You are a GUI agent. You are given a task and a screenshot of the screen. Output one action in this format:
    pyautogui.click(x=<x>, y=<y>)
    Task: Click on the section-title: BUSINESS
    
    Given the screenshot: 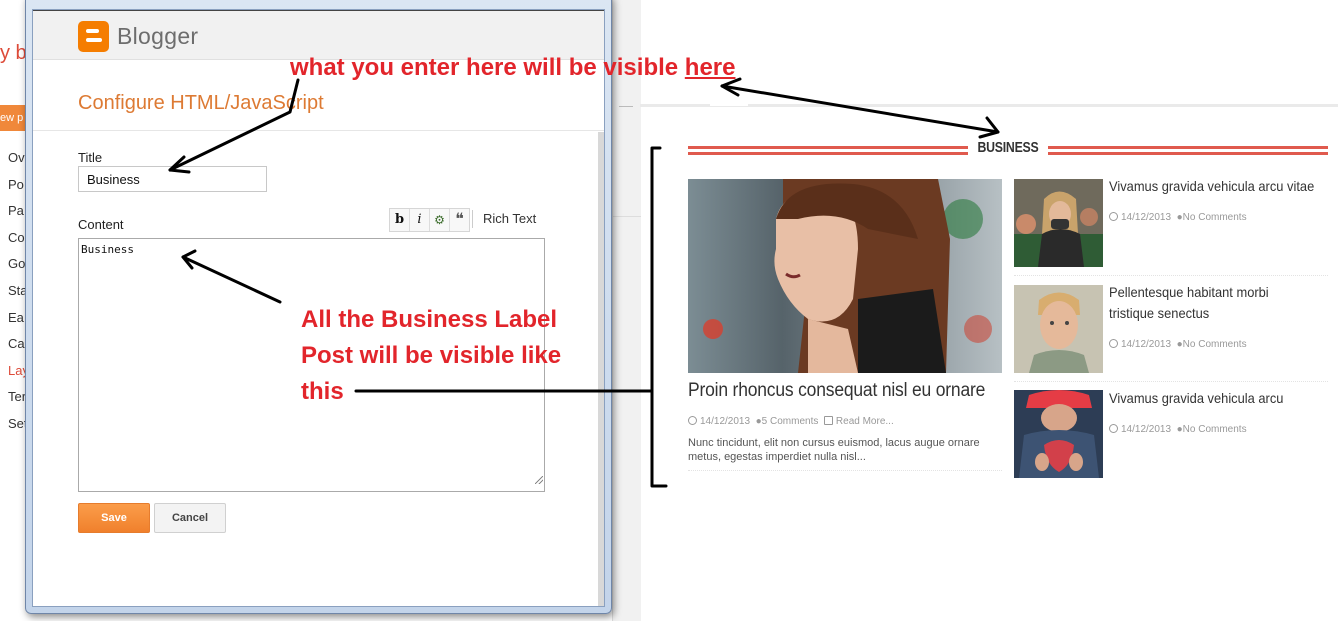 What is the action you would take?
    pyautogui.click(x=1008, y=147)
    